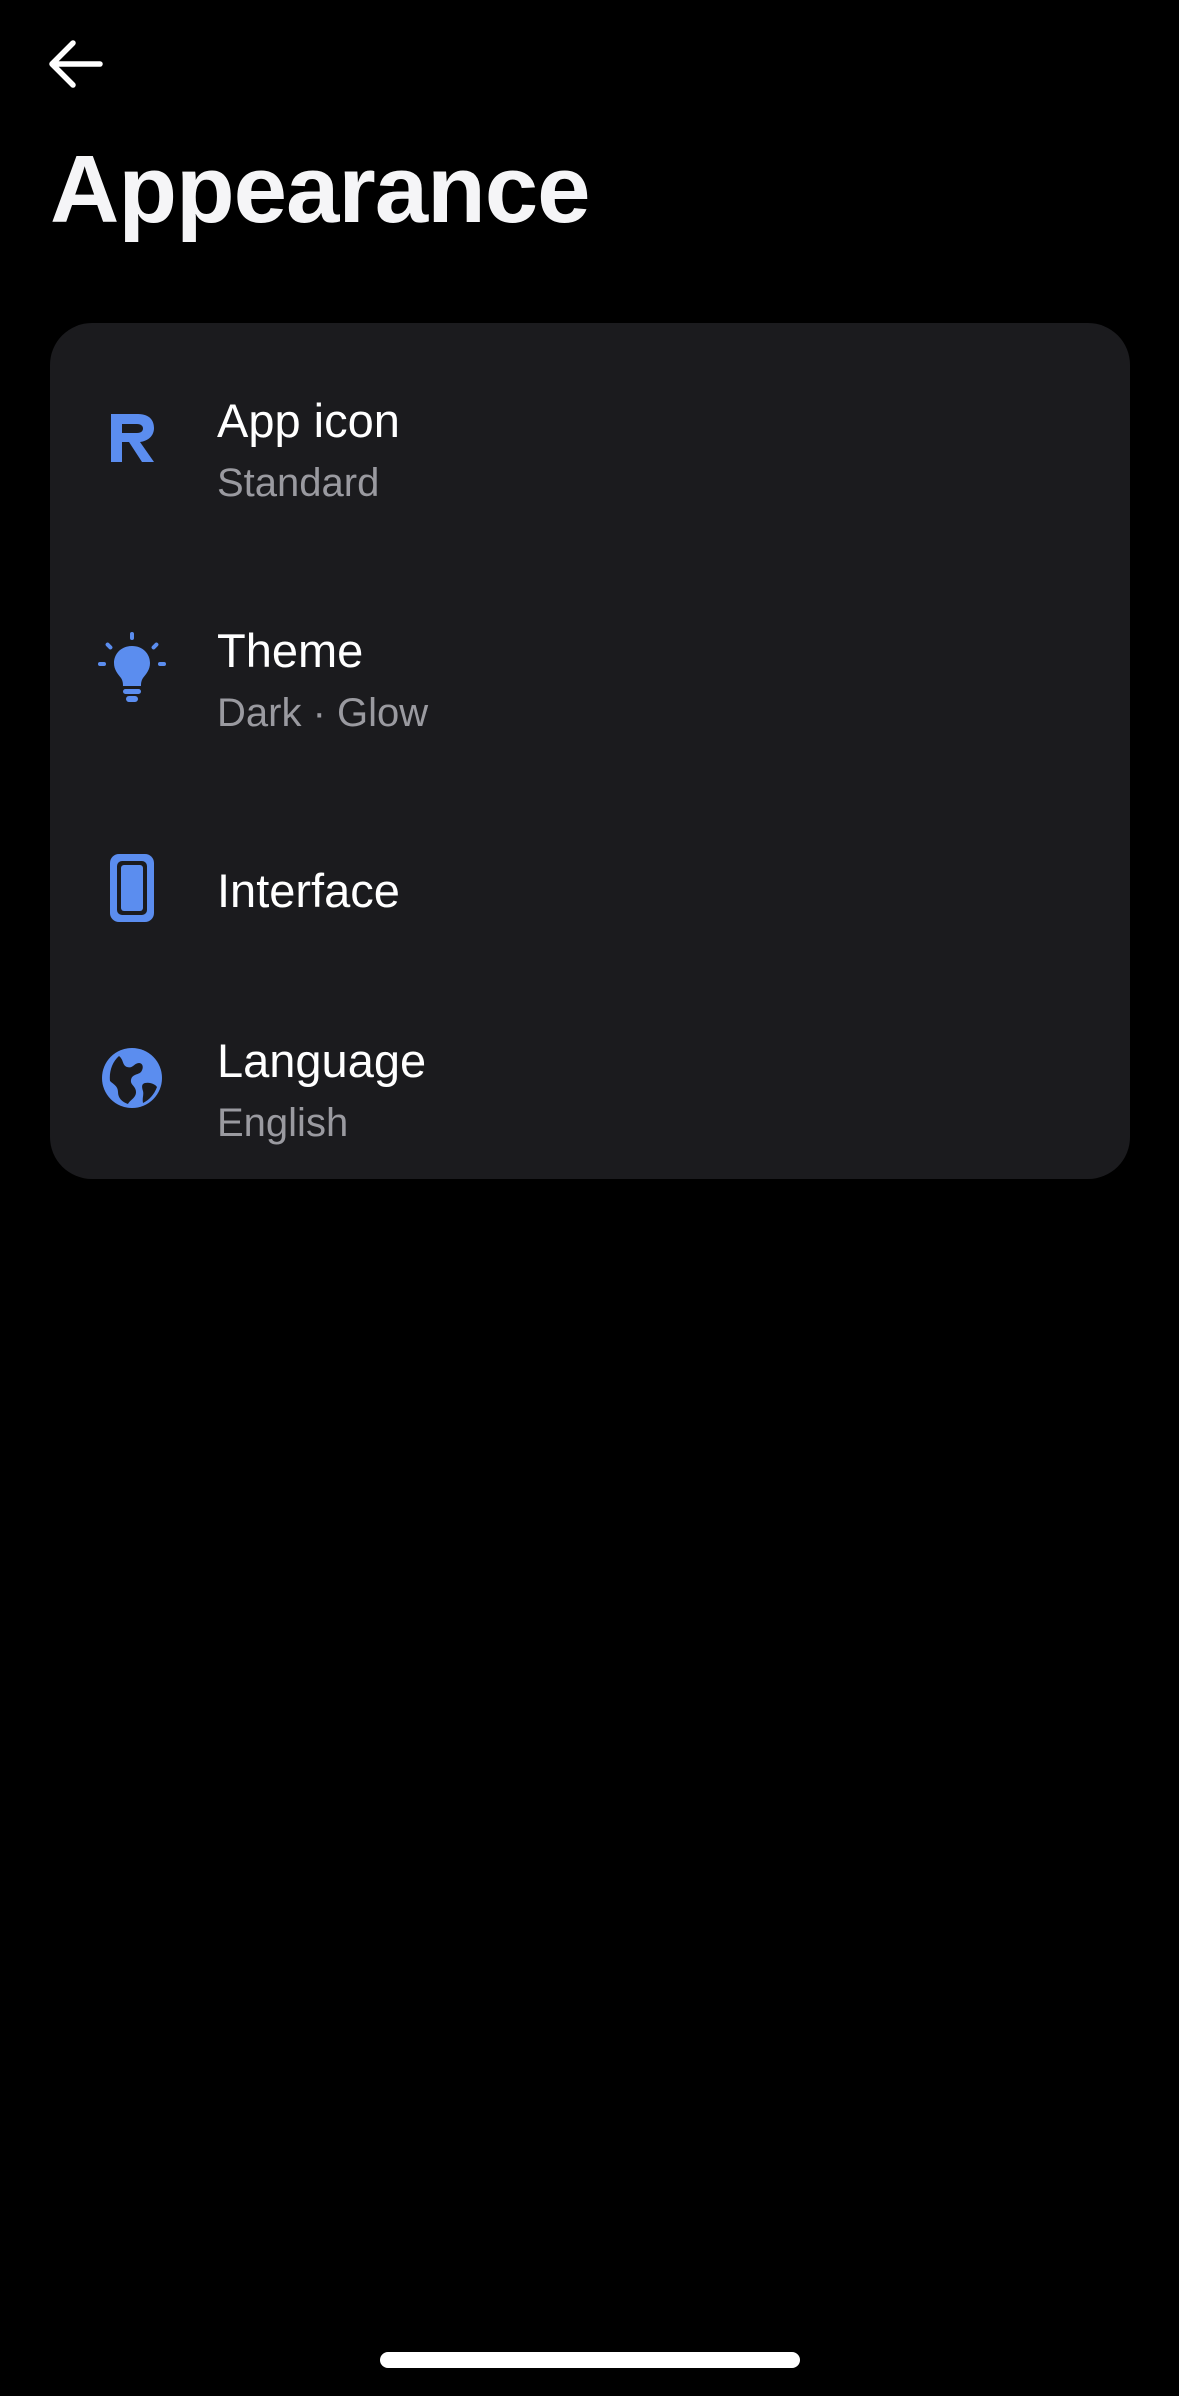 The height and width of the screenshot is (2396, 1179). Describe the element at coordinates (308, 420) in the screenshot. I see `setting-title: App icon` at that location.